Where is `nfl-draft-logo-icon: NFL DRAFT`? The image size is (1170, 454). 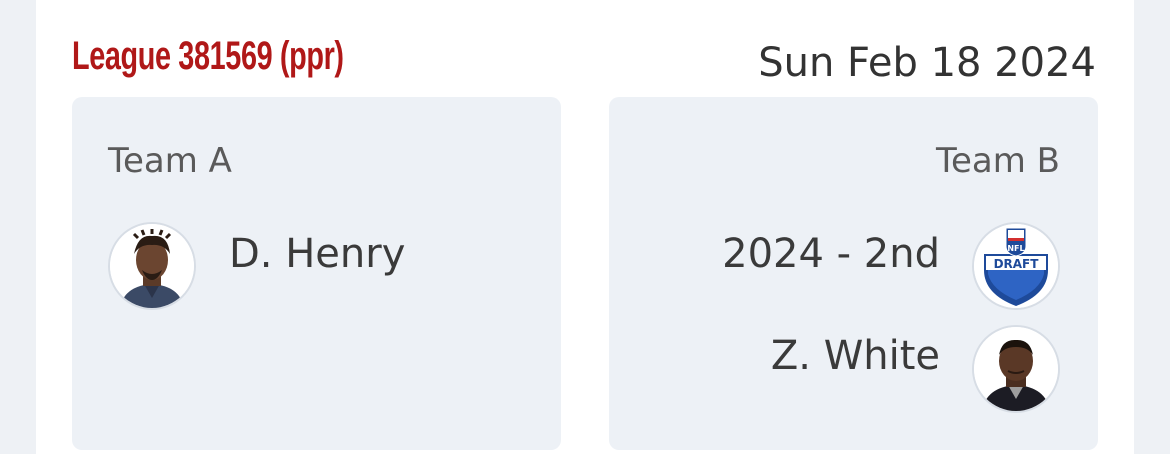
nfl-draft-logo-icon: NFL DRAFT is located at coordinates (1016, 266).